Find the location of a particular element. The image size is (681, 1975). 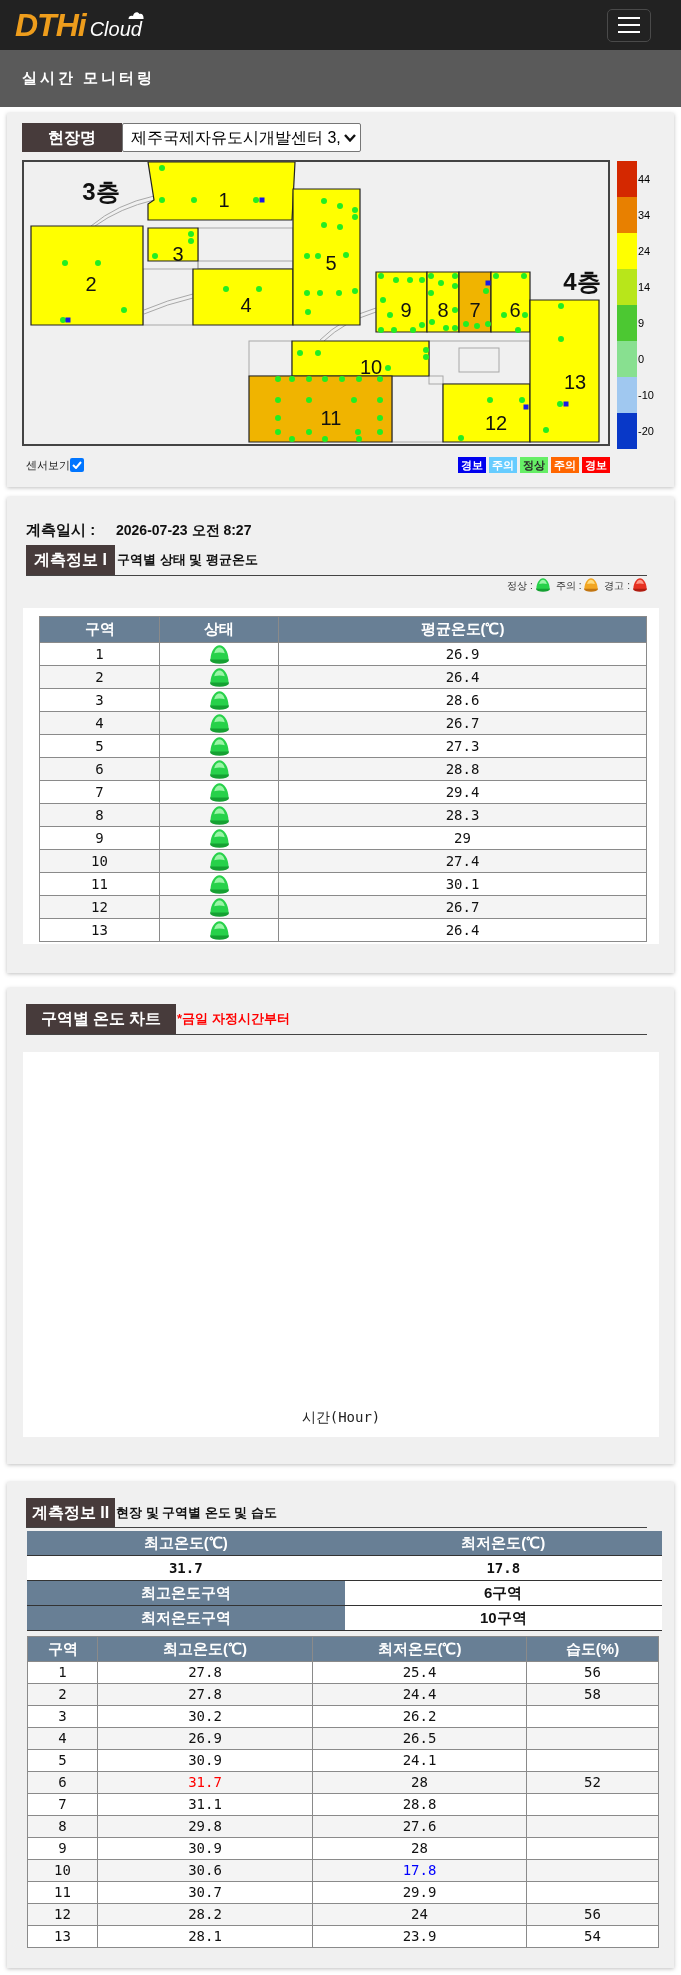

zone-number: 2 is located at coordinates (91, 284).